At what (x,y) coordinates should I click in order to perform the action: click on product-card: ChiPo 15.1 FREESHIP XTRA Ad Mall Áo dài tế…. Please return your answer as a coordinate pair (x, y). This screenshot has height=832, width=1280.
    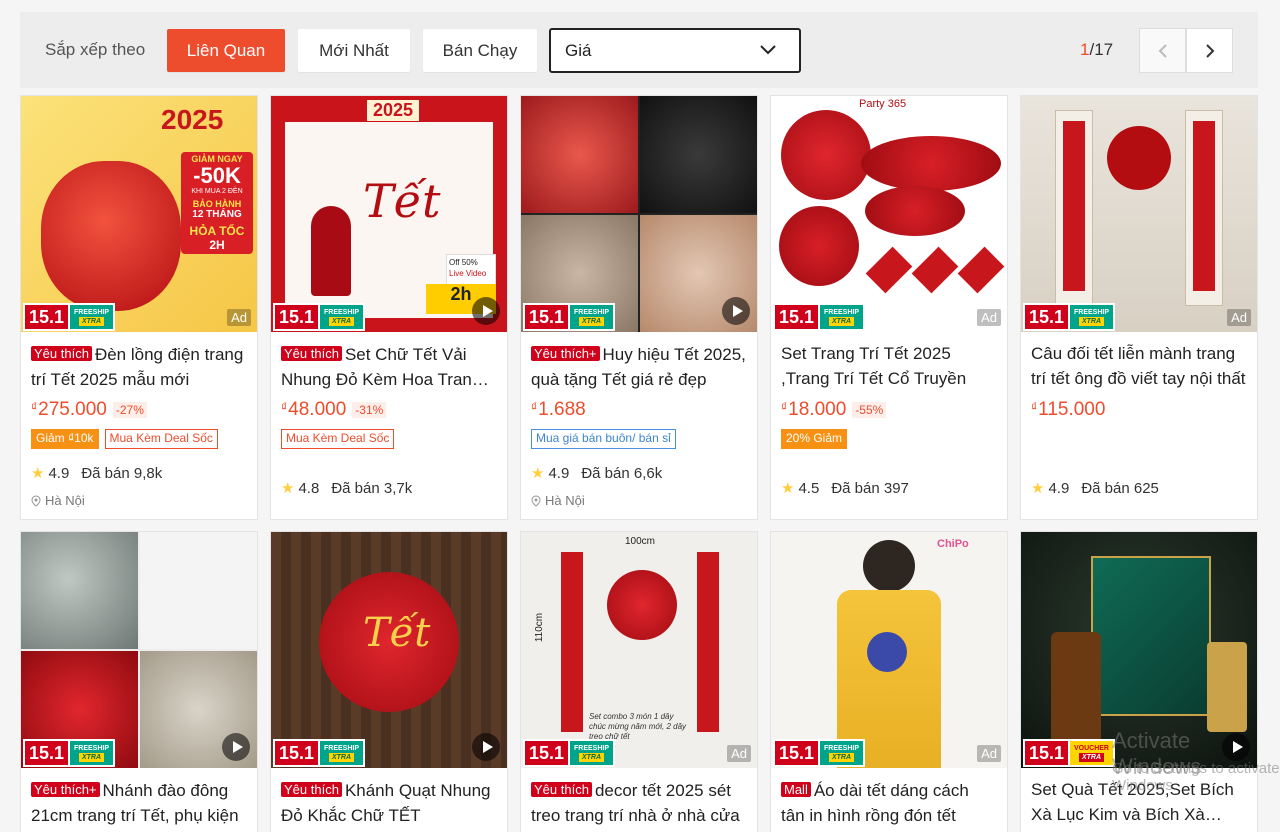
    Looking at the image, I should click on (889, 681).